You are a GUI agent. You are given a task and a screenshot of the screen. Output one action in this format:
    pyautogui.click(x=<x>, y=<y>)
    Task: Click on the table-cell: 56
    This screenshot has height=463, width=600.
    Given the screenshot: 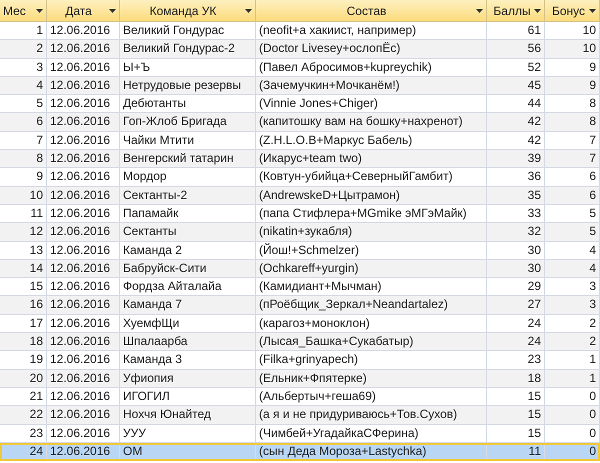 What is the action you would take?
    pyautogui.click(x=516, y=49)
    